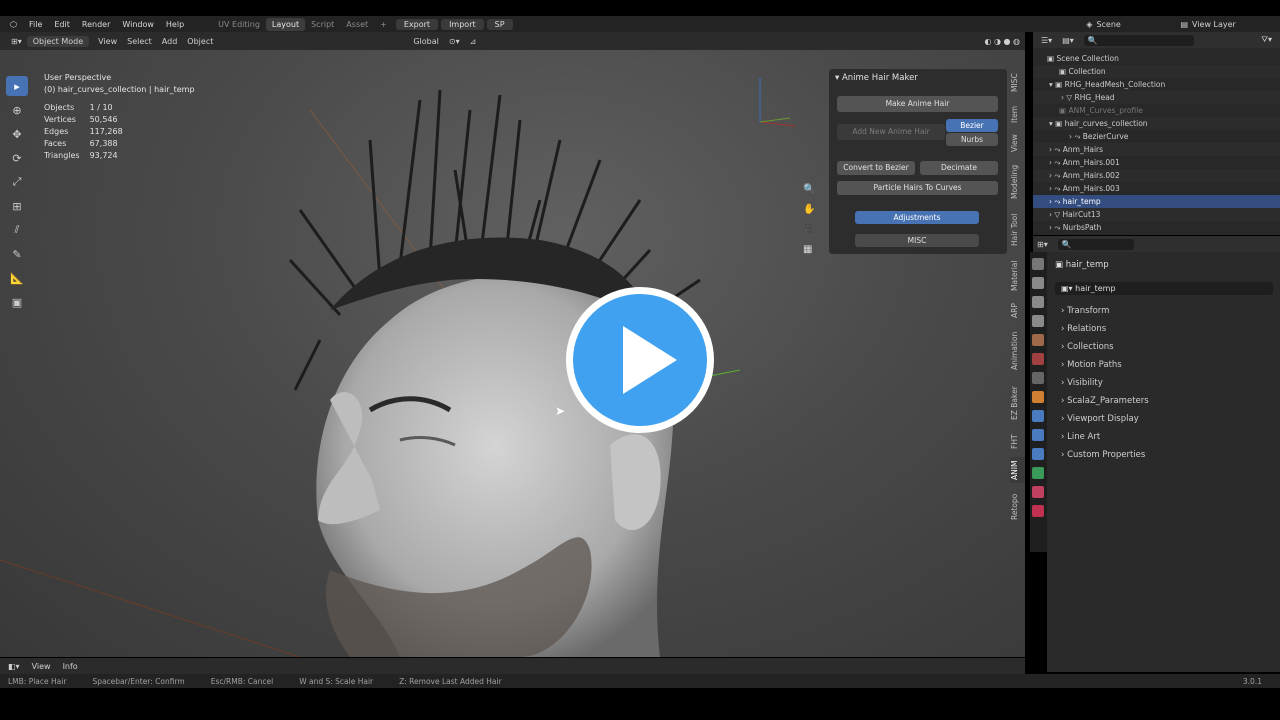 This screenshot has width=1280, height=720. What do you see at coordinates (17, 86) in the screenshot?
I see `select-tool-icon: ▸` at bounding box center [17, 86].